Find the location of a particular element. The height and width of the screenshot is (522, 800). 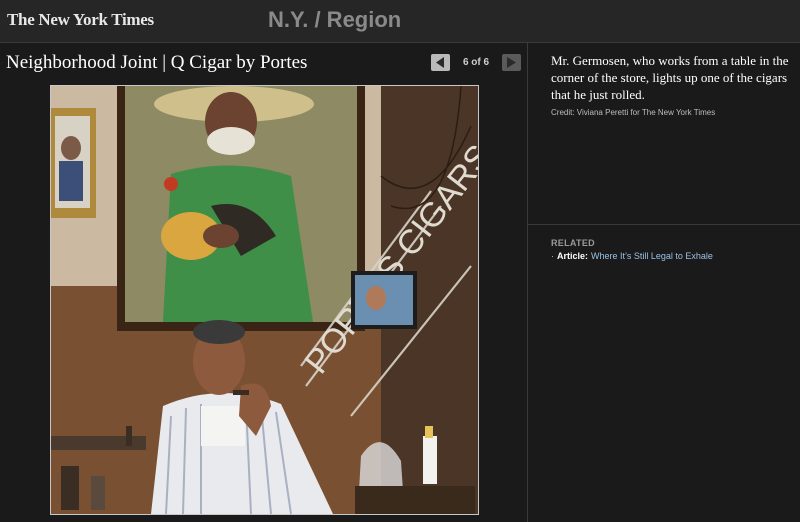

next-slide-button is located at coordinates (511, 62).